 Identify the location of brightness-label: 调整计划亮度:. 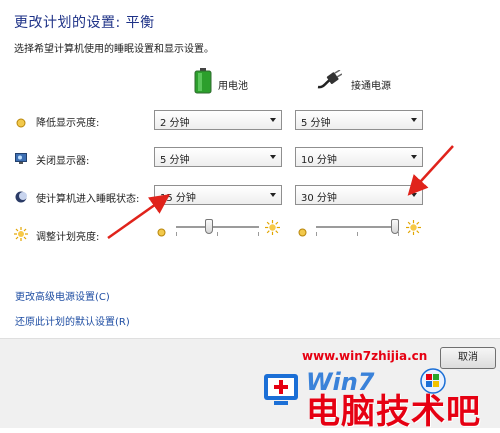
(68, 237).